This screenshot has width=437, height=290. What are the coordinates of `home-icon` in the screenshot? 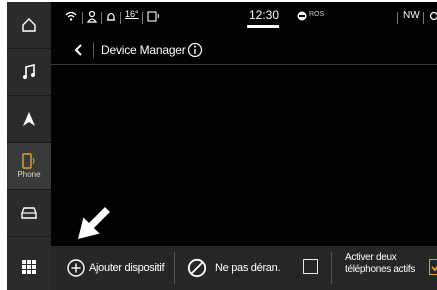 It's located at (29, 25).